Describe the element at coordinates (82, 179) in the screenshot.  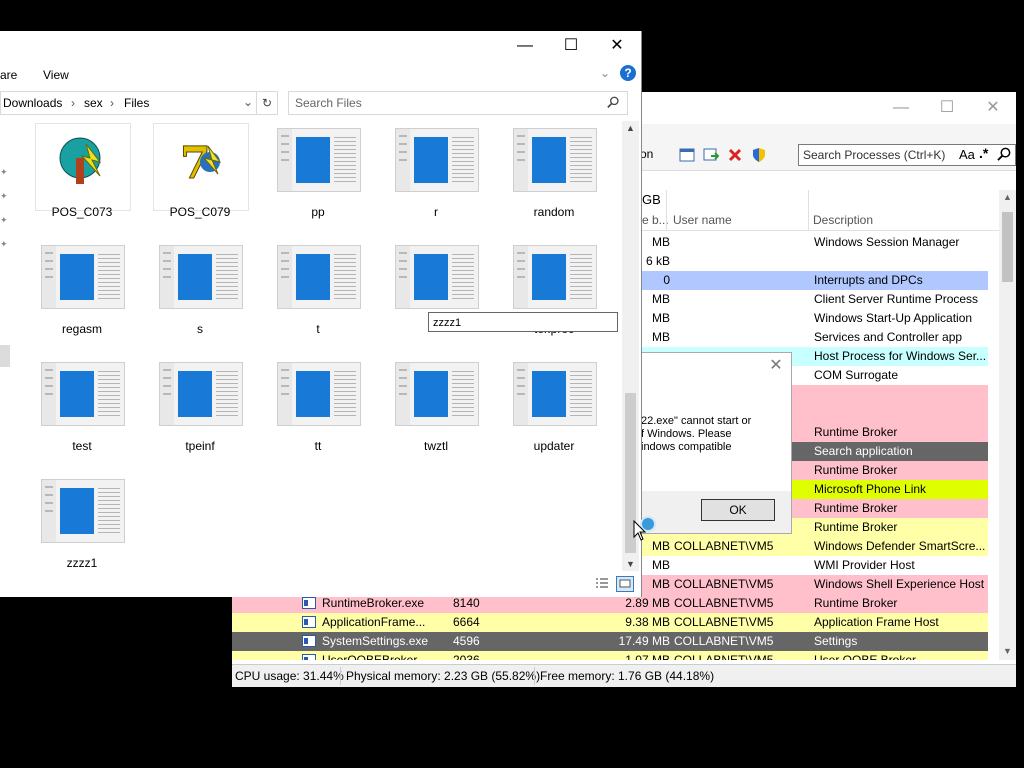
I see `file-item: POS_C073` at that location.